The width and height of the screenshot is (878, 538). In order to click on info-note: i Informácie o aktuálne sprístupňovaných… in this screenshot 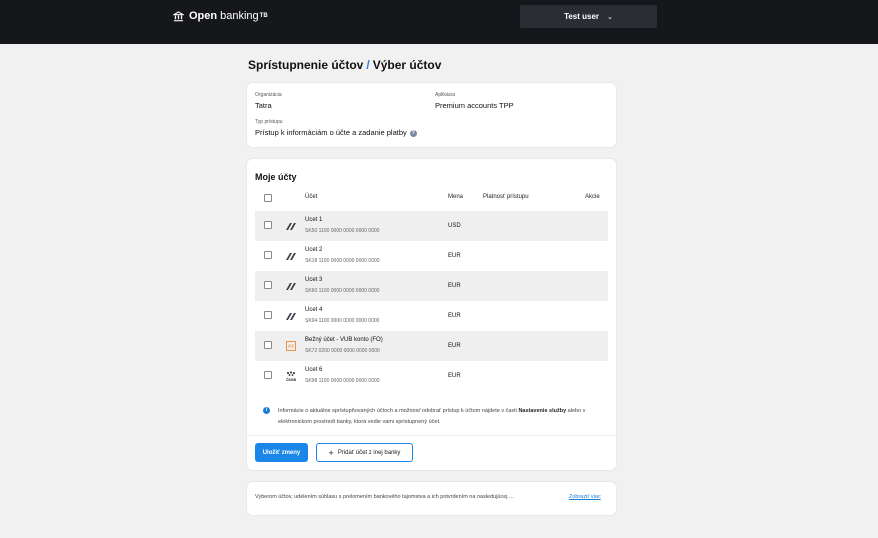, I will do `click(433, 417)`.